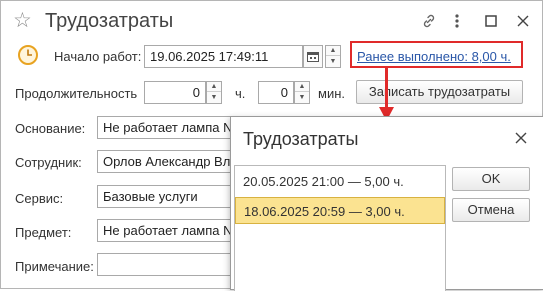  What do you see at coordinates (276, 92) in the screenshot?
I see `minutes-input: 0` at bounding box center [276, 92].